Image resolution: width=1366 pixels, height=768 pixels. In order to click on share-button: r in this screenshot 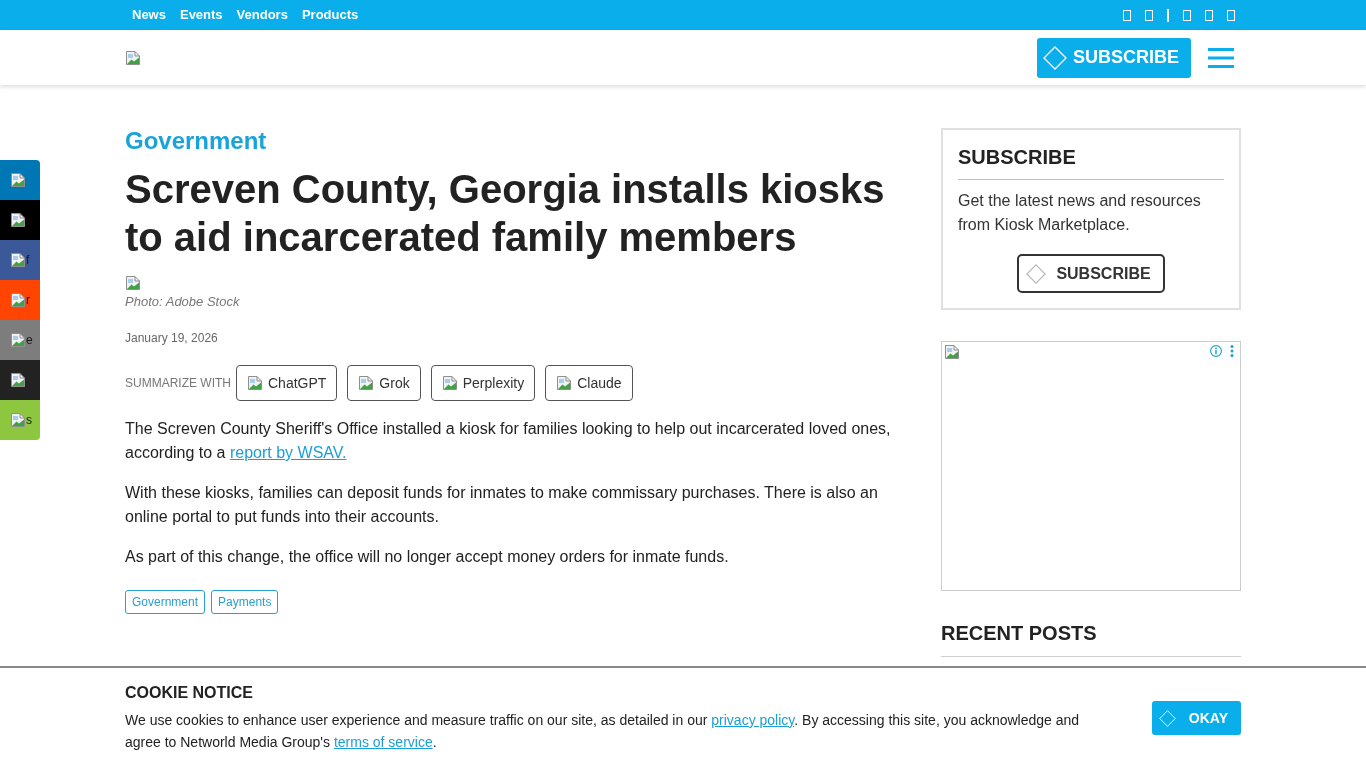, I will do `click(20, 300)`.